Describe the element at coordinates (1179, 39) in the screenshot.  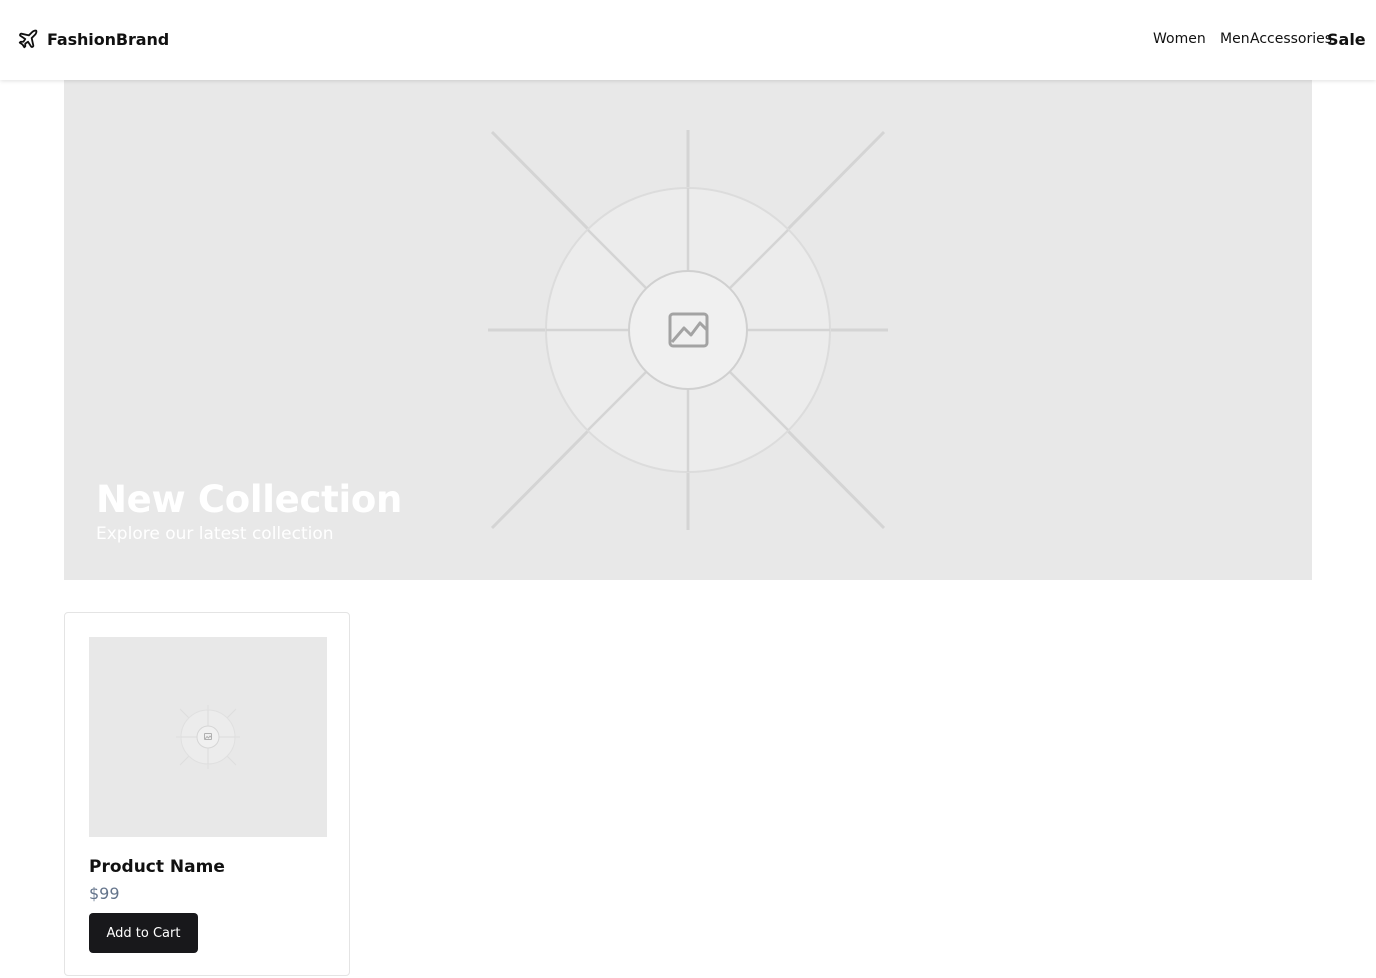
I see `nav-link-women: Women` at that location.